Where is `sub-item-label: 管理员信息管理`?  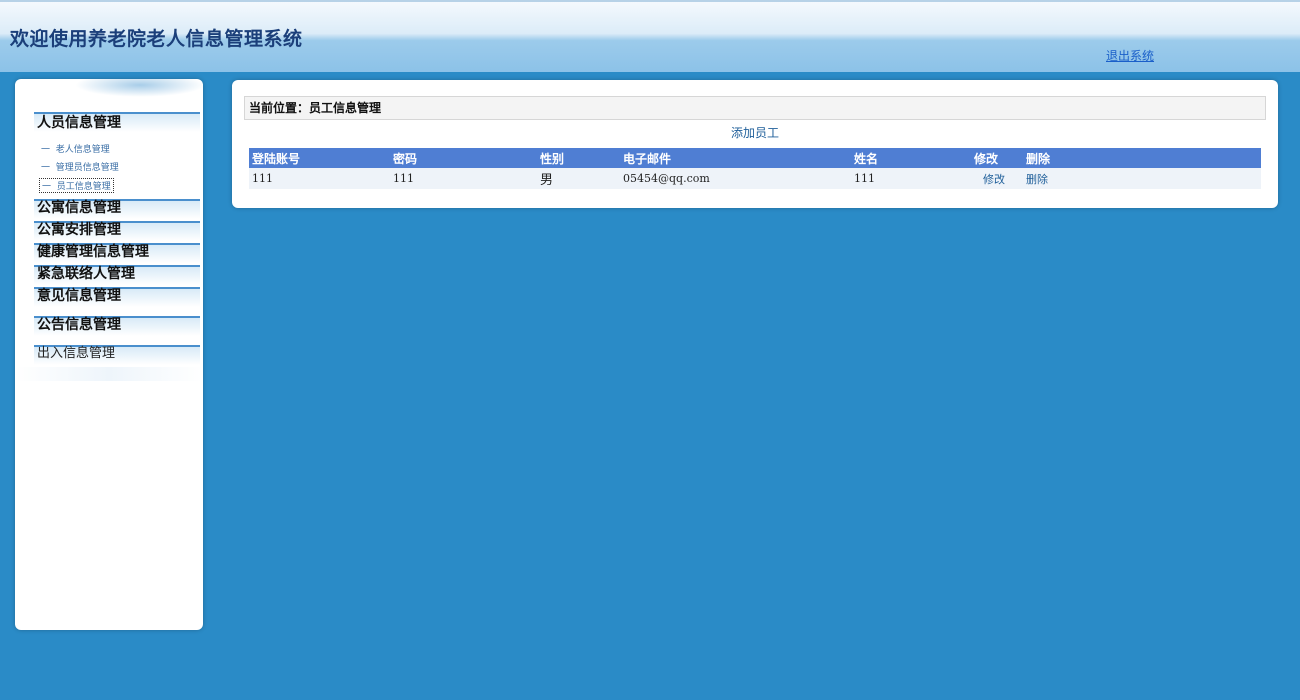 sub-item-label: 管理员信息管理 is located at coordinates (87, 168).